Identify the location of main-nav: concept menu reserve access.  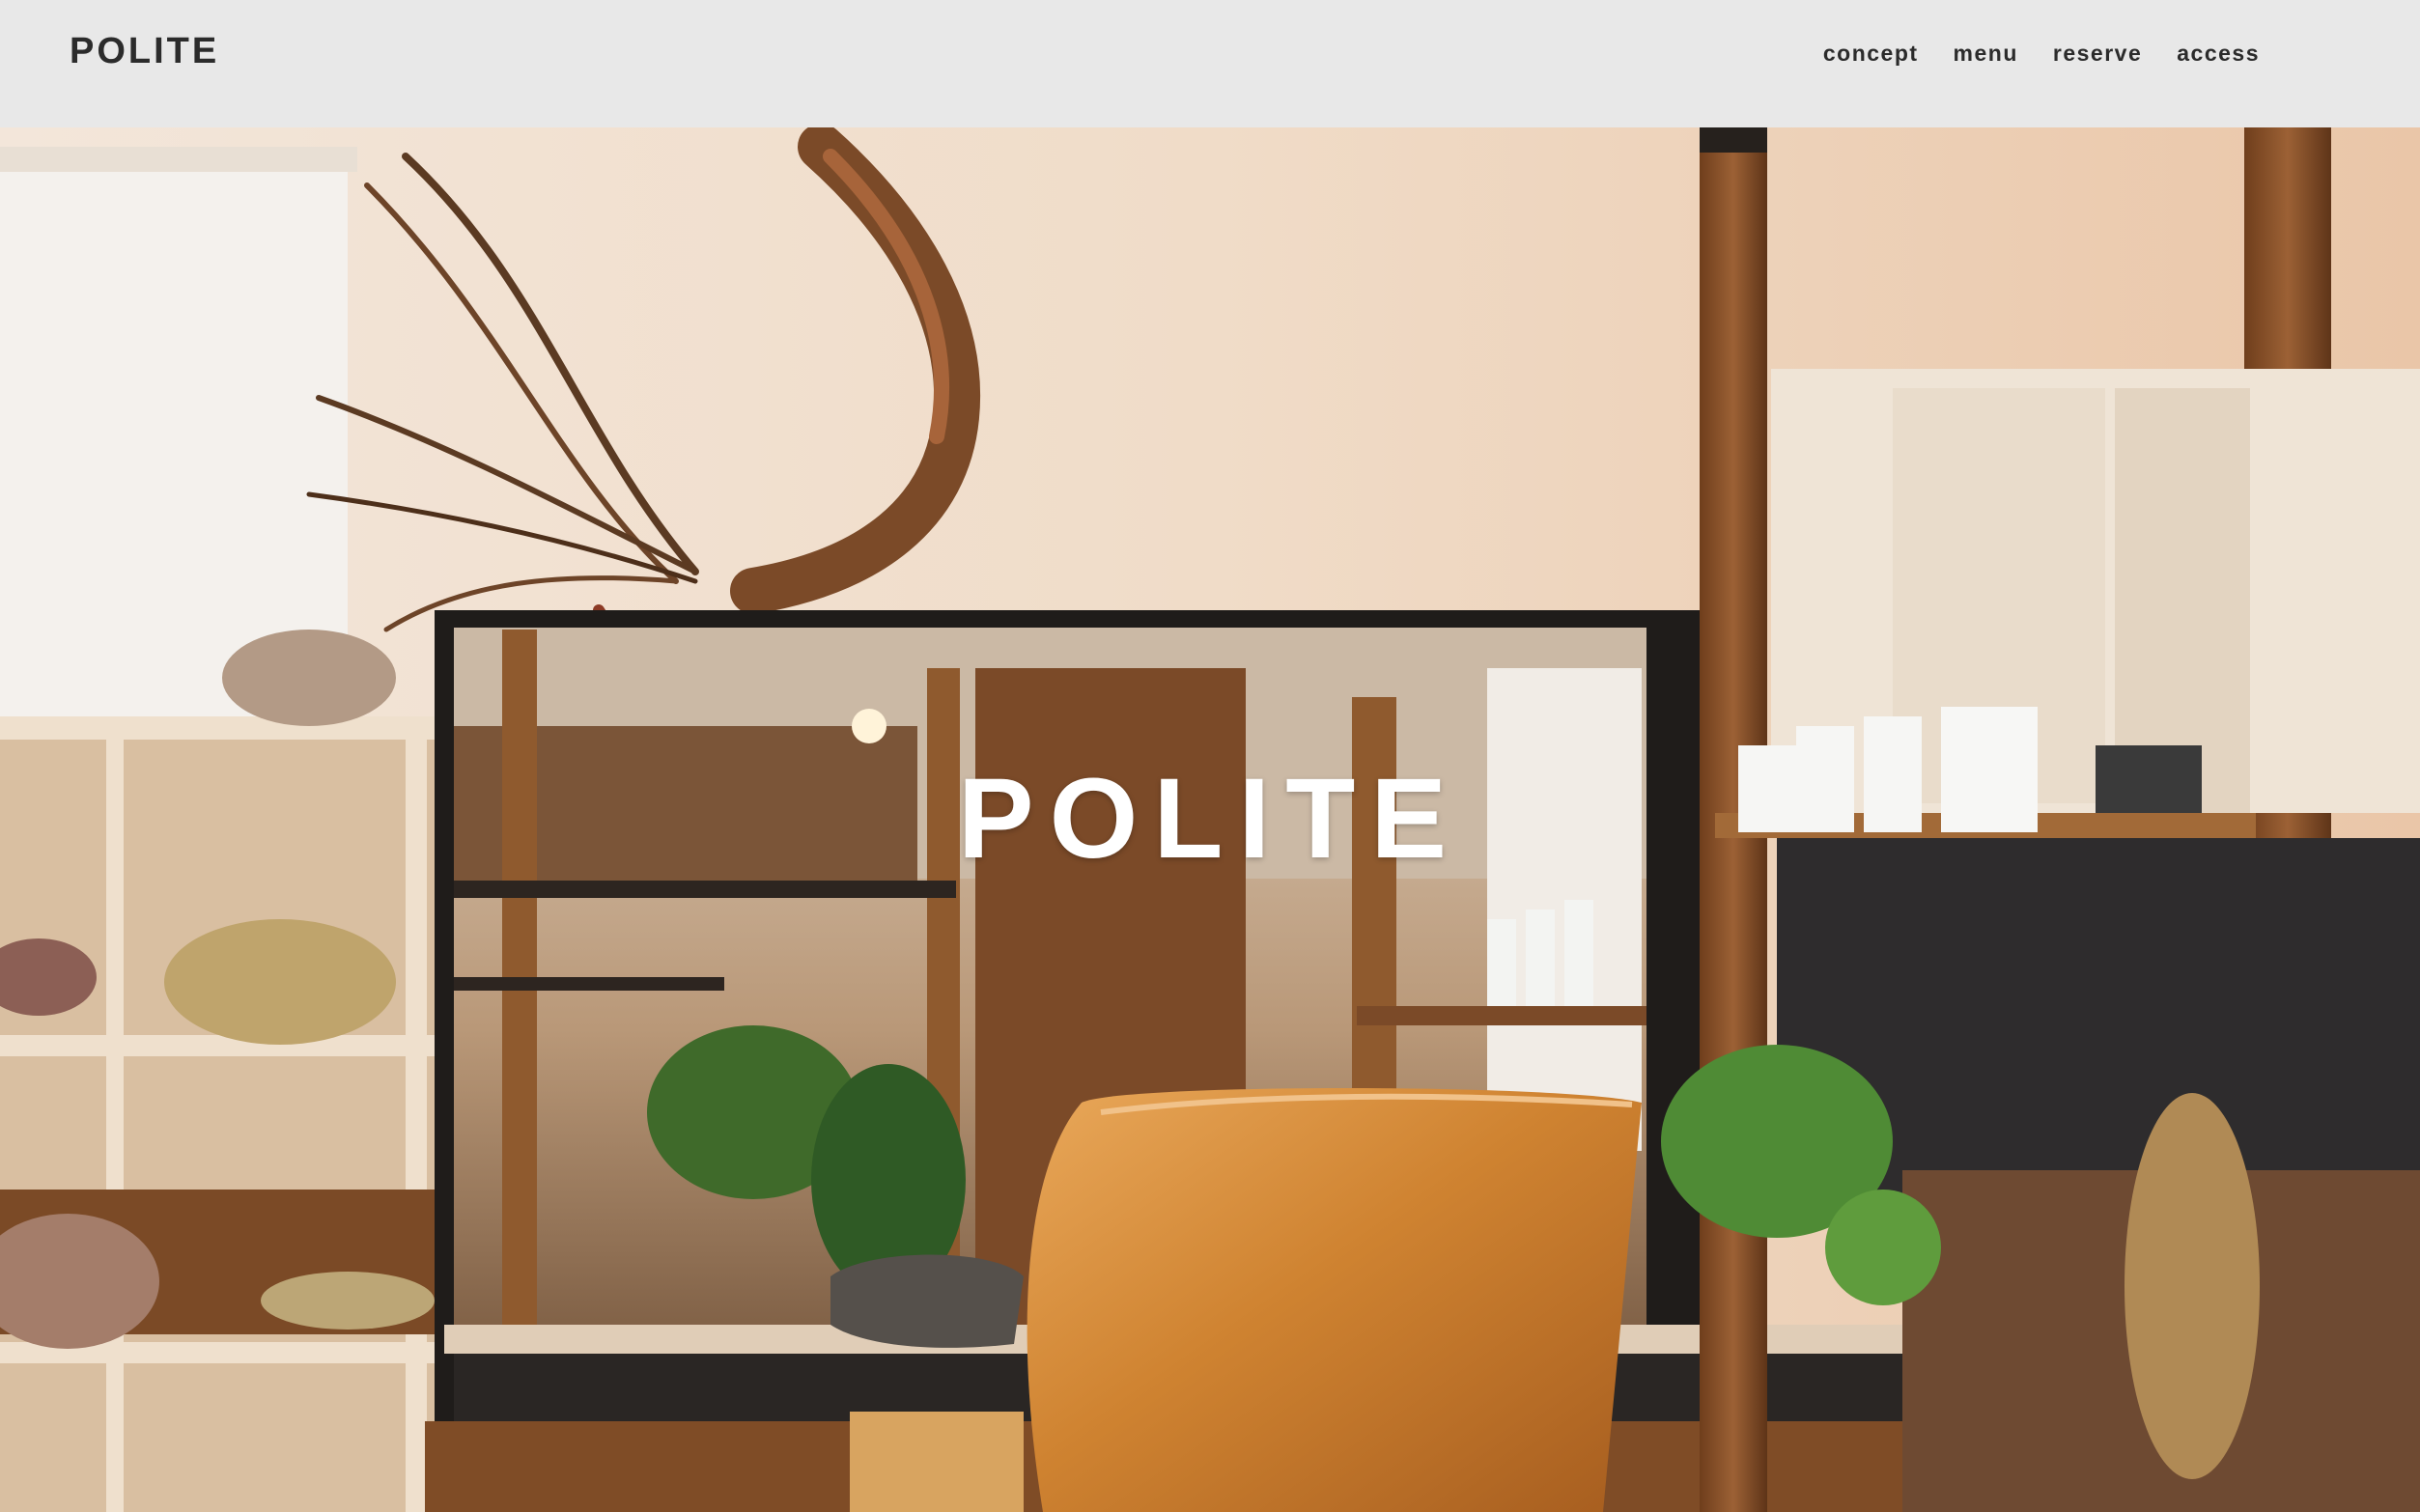
(2041, 54).